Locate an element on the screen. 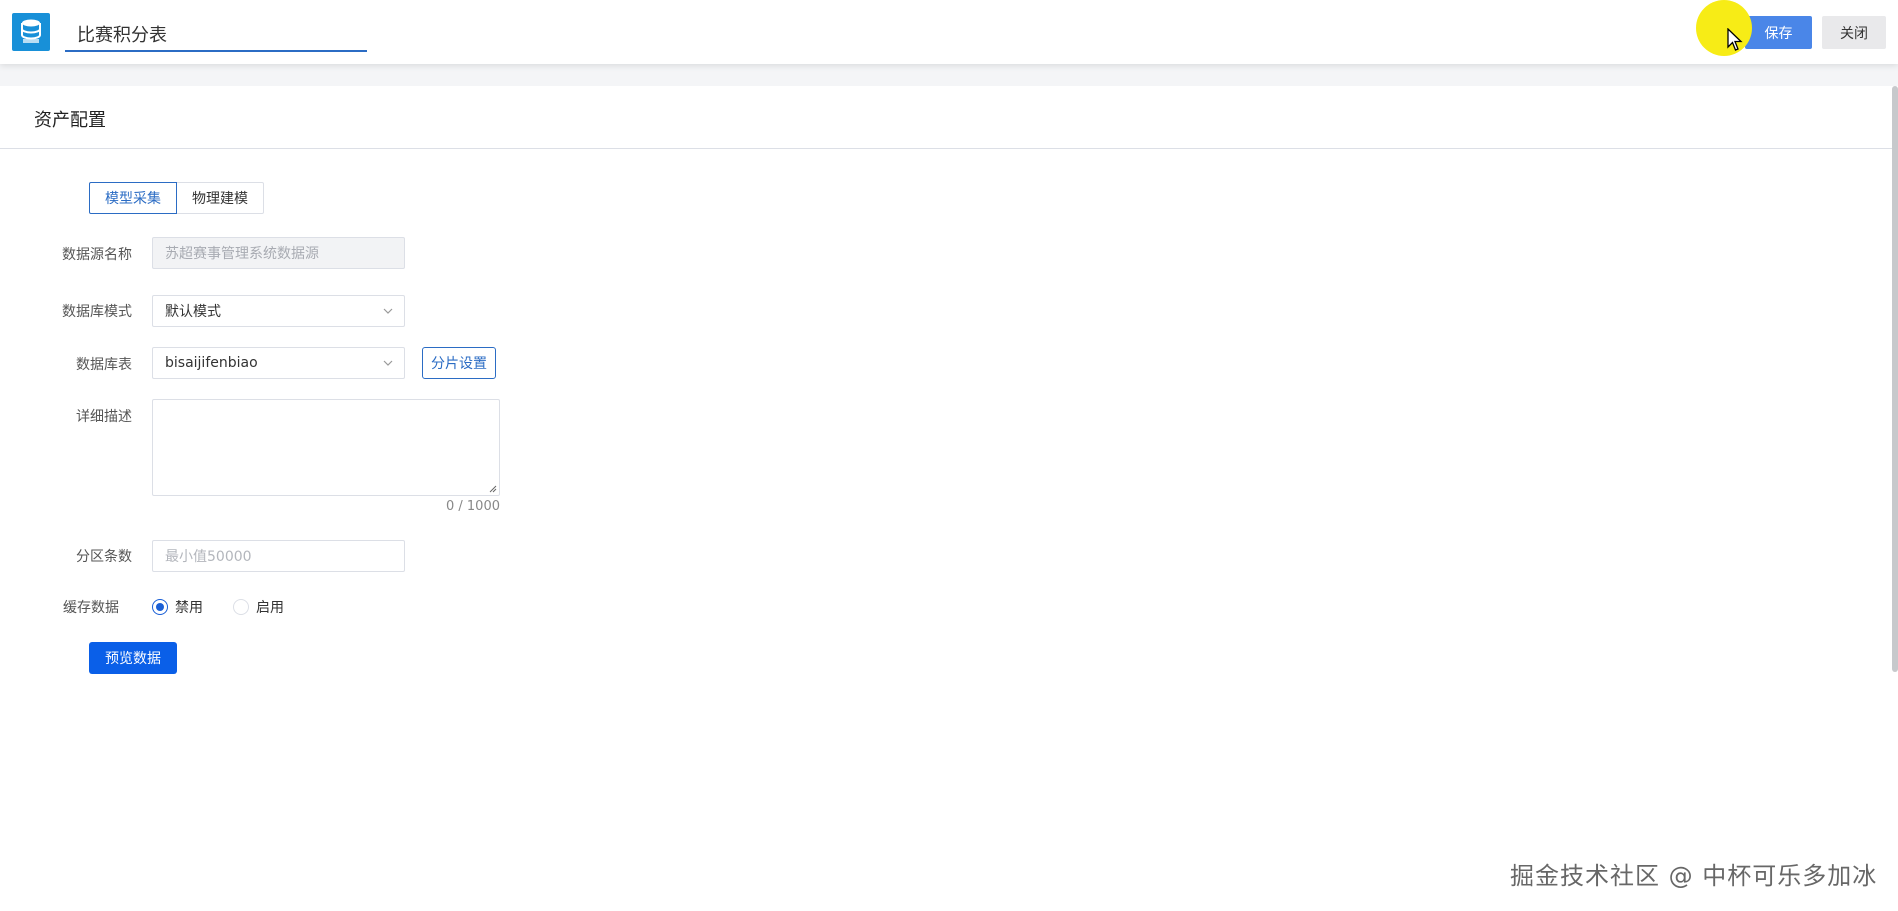 This screenshot has width=1898, height=911. datasource-value: 苏超赛事管理系统数据源 is located at coordinates (242, 254).